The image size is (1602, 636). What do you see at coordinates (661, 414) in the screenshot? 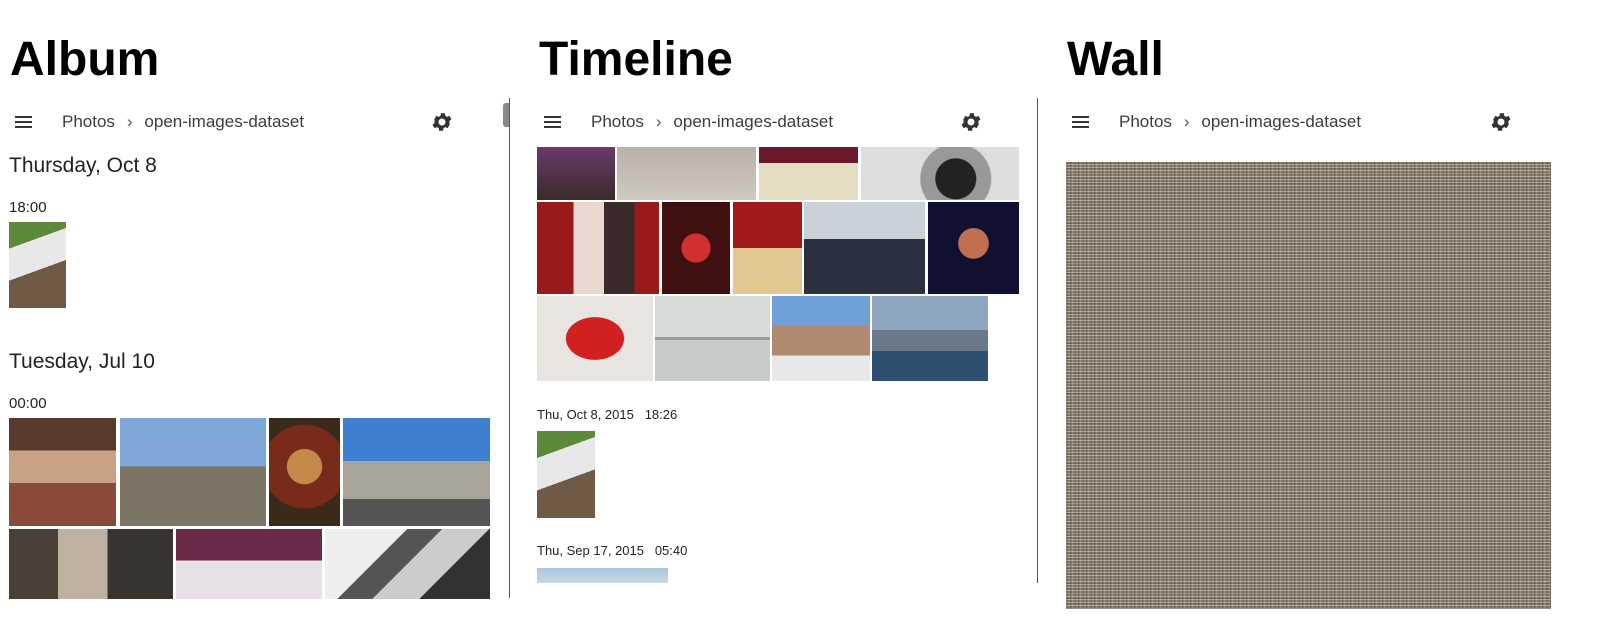
I see `timeline-group-time: 18:26` at bounding box center [661, 414].